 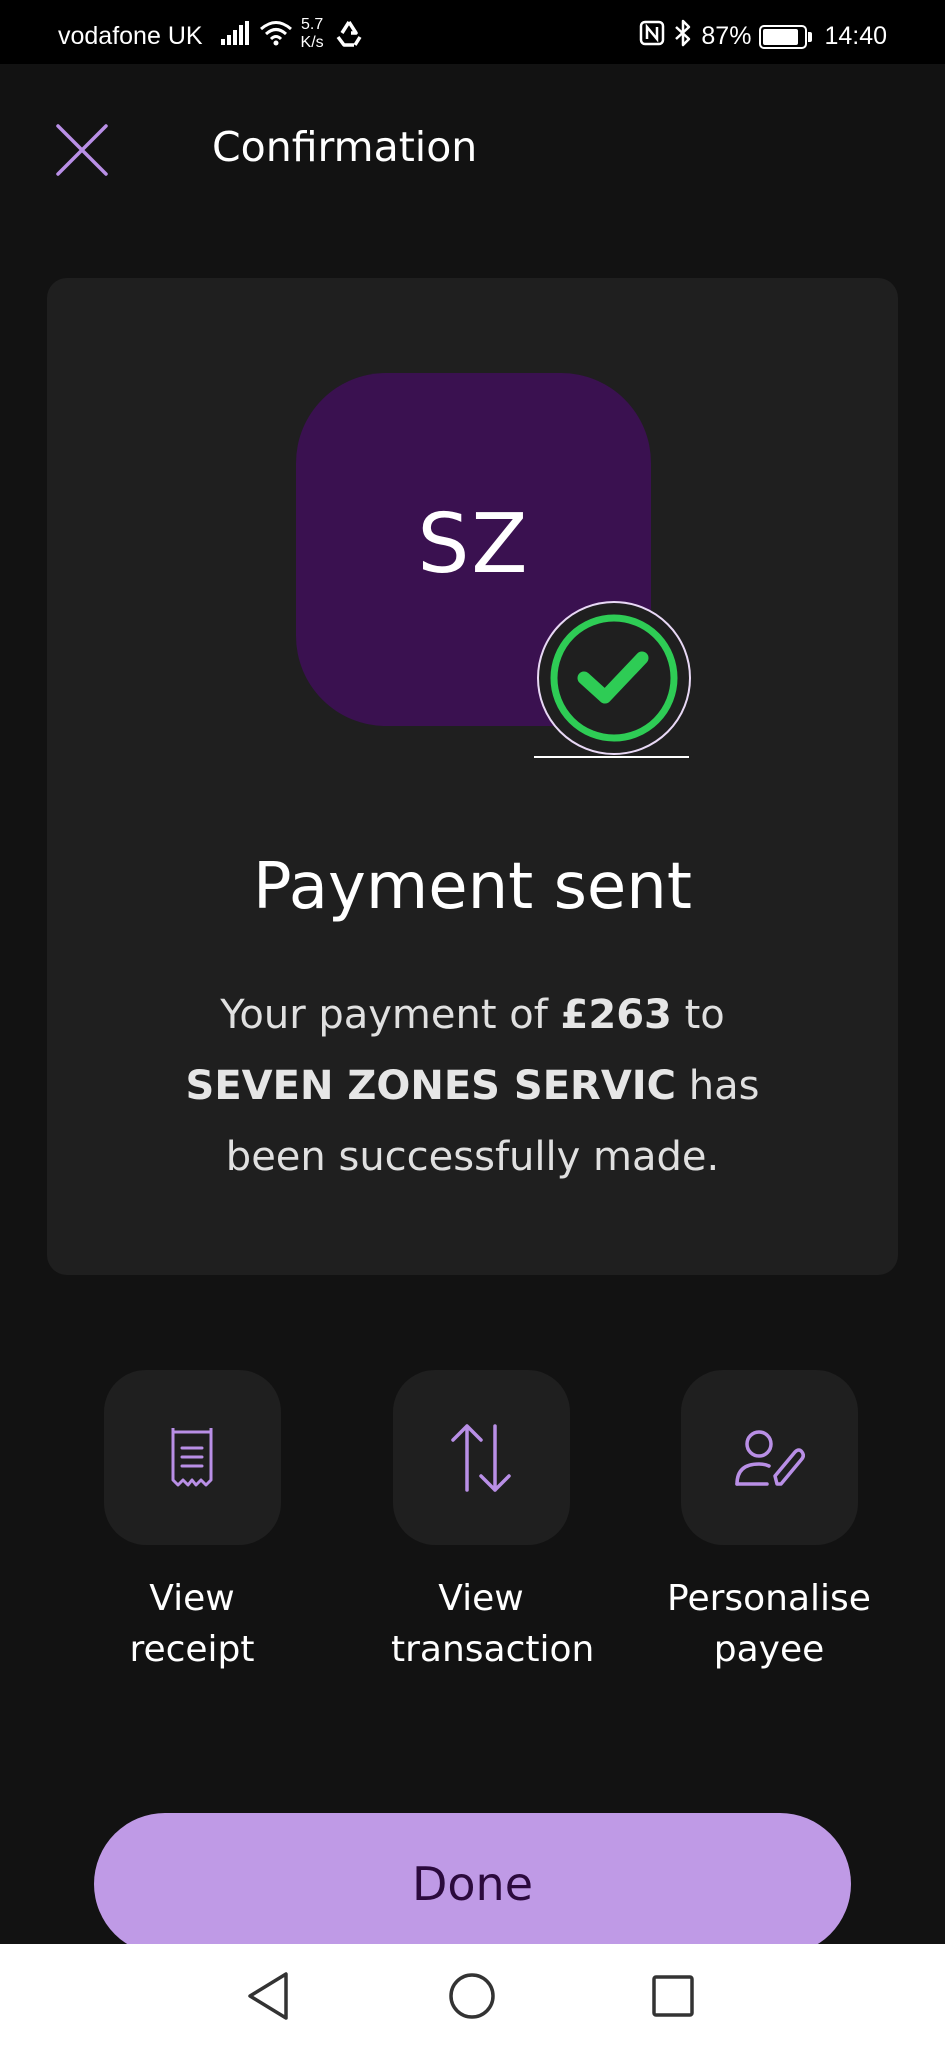 What do you see at coordinates (493, 1649) in the screenshot?
I see `view-transaction-label-line2: transaction` at bounding box center [493, 1649].